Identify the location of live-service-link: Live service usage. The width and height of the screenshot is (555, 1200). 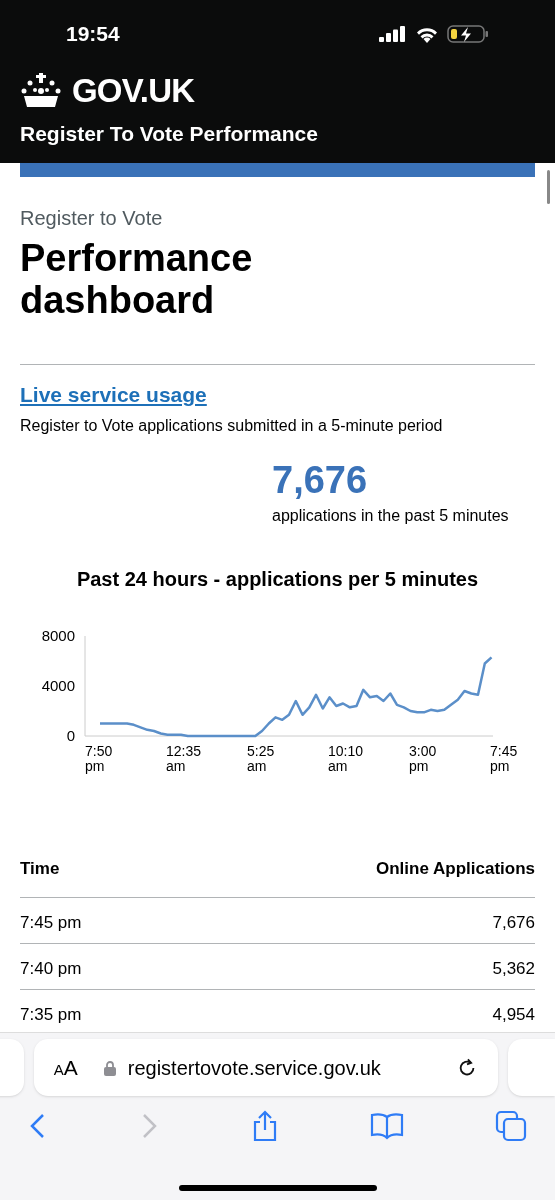
(277, 395).